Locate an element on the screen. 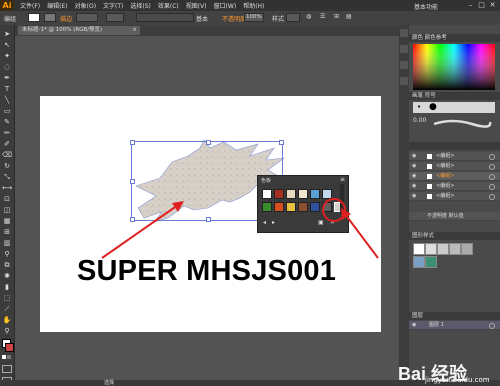 The height and width of the screenshot is (386, 500). color-panel-header: 颜色 颜色参考 is located at coordinates (454, 38).